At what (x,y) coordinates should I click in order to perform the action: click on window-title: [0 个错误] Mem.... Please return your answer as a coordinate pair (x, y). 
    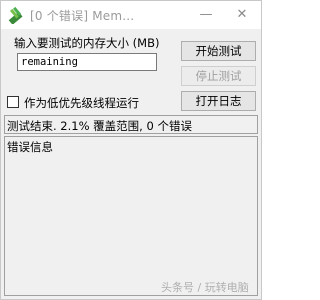
    Looking at the image, I should click on (82, 16).